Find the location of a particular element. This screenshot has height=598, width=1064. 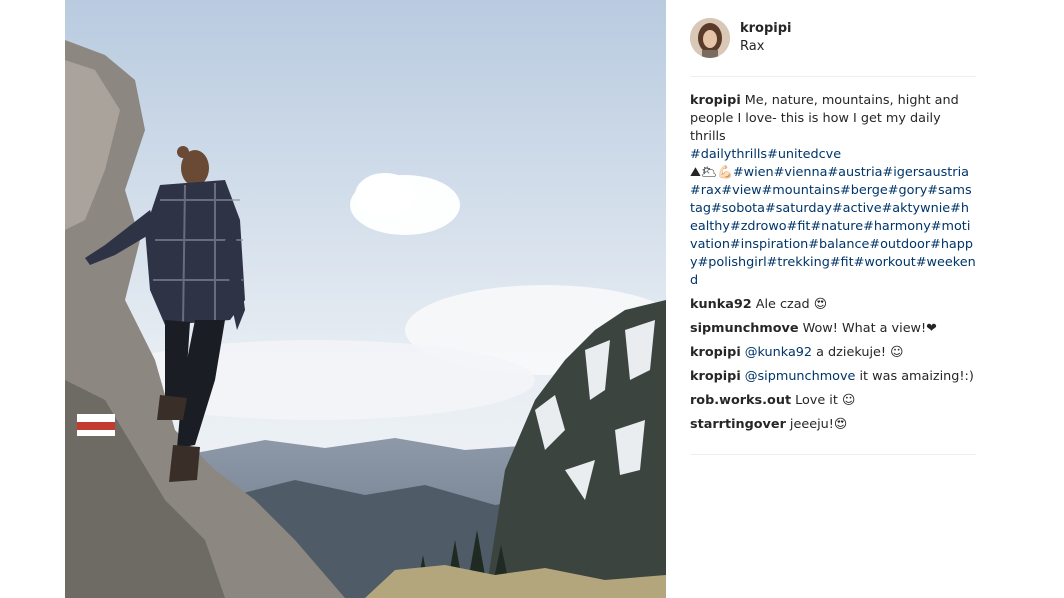

divider is located at coordinates (833, 454).